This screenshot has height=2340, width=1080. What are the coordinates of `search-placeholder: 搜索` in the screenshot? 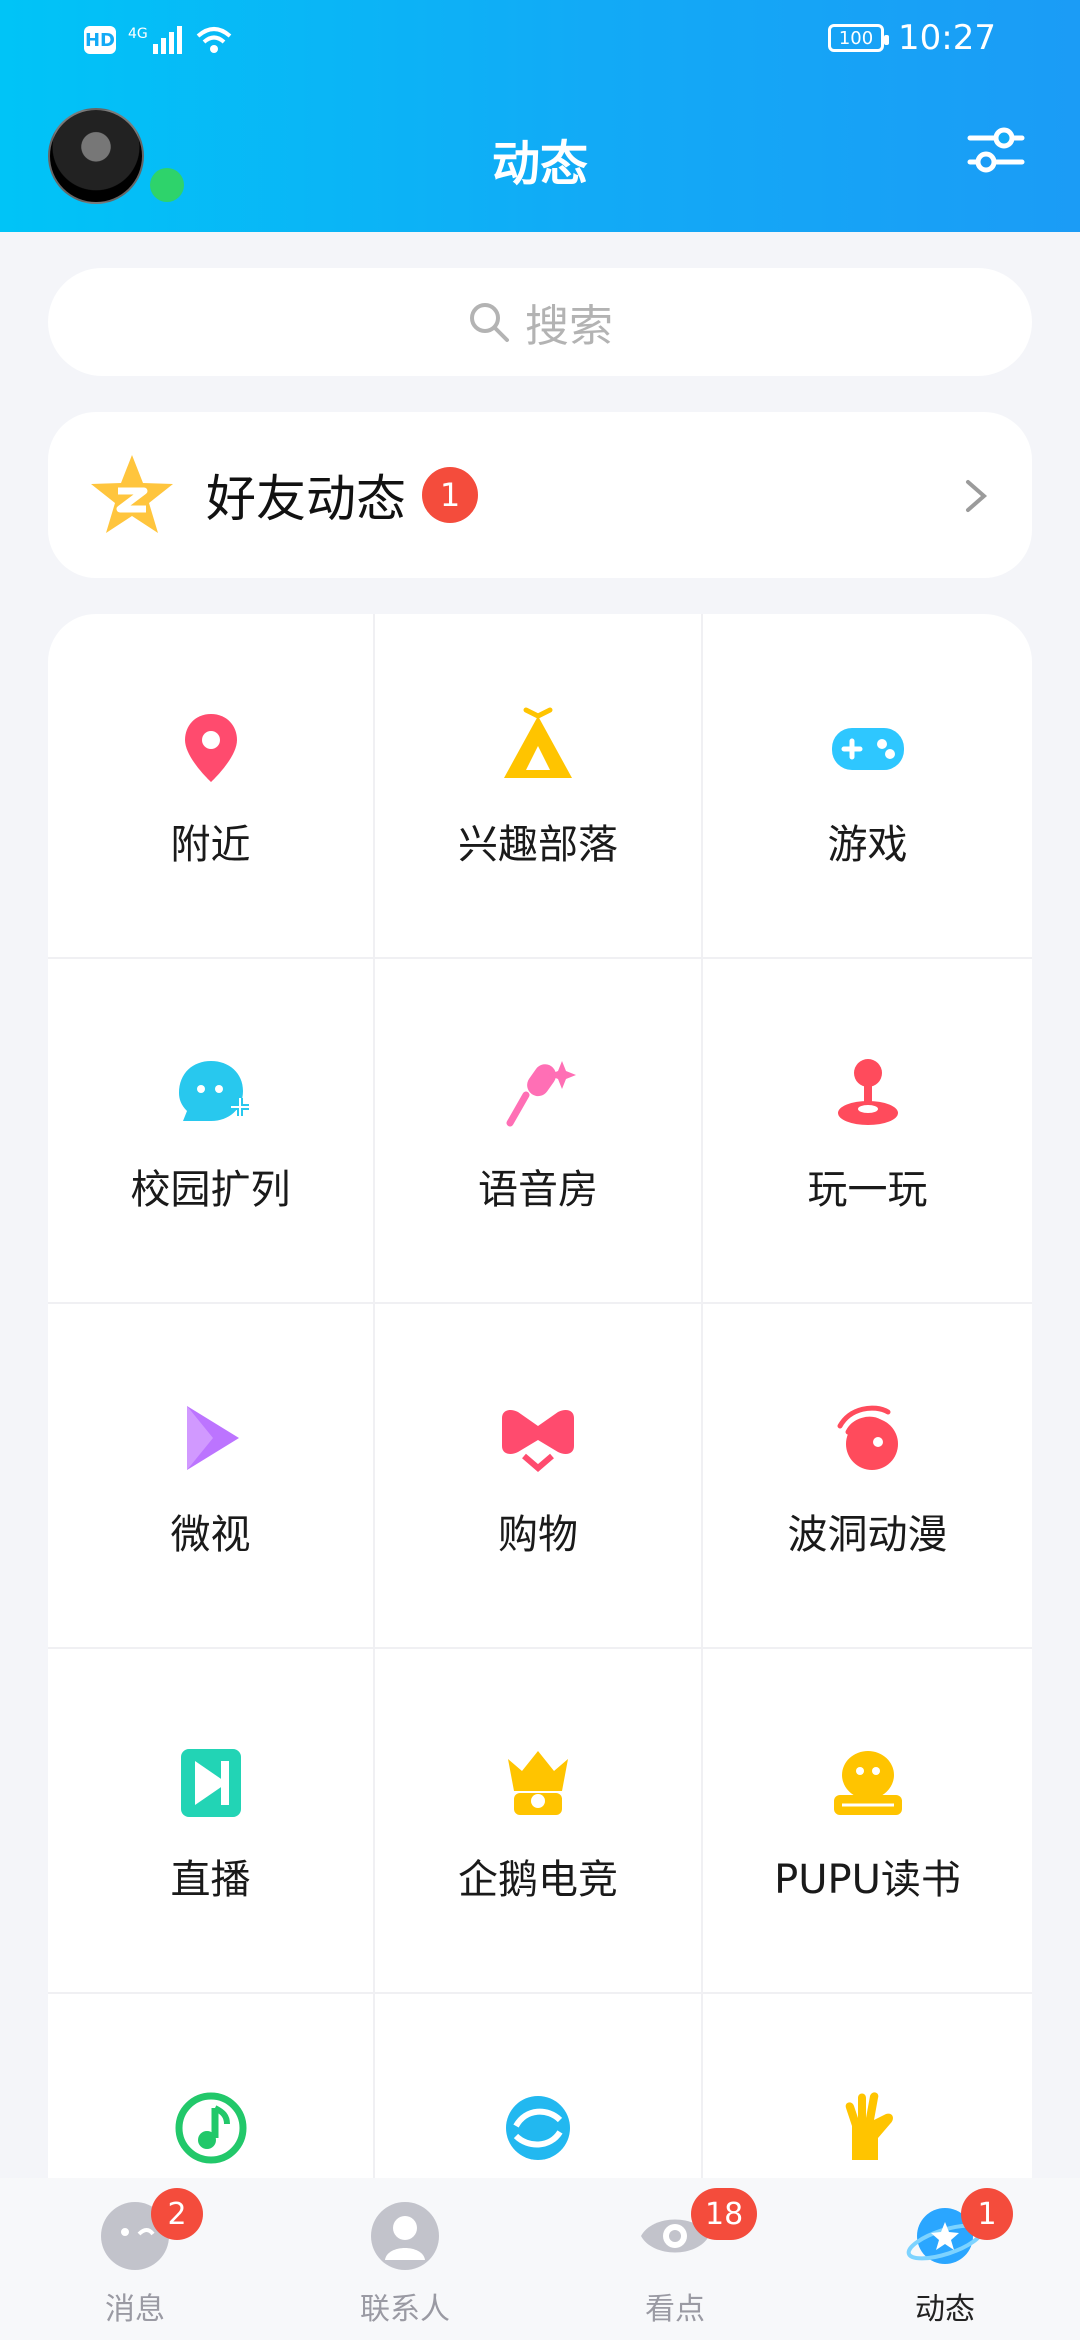 It's located at (569, 326).